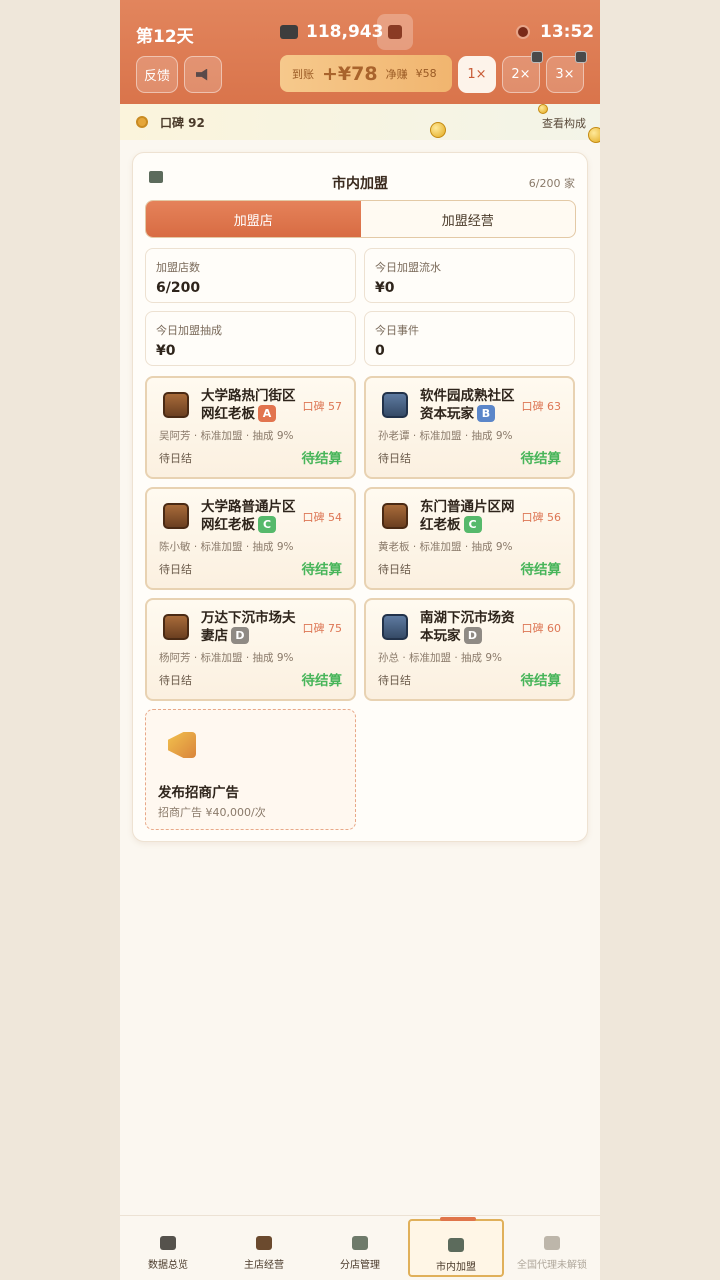 The height and width of the screenshot is (1280, 720). I want to click on store-meta: 孙老谭 · 标准加盟 · 抽成 9%, so click(445, 436).